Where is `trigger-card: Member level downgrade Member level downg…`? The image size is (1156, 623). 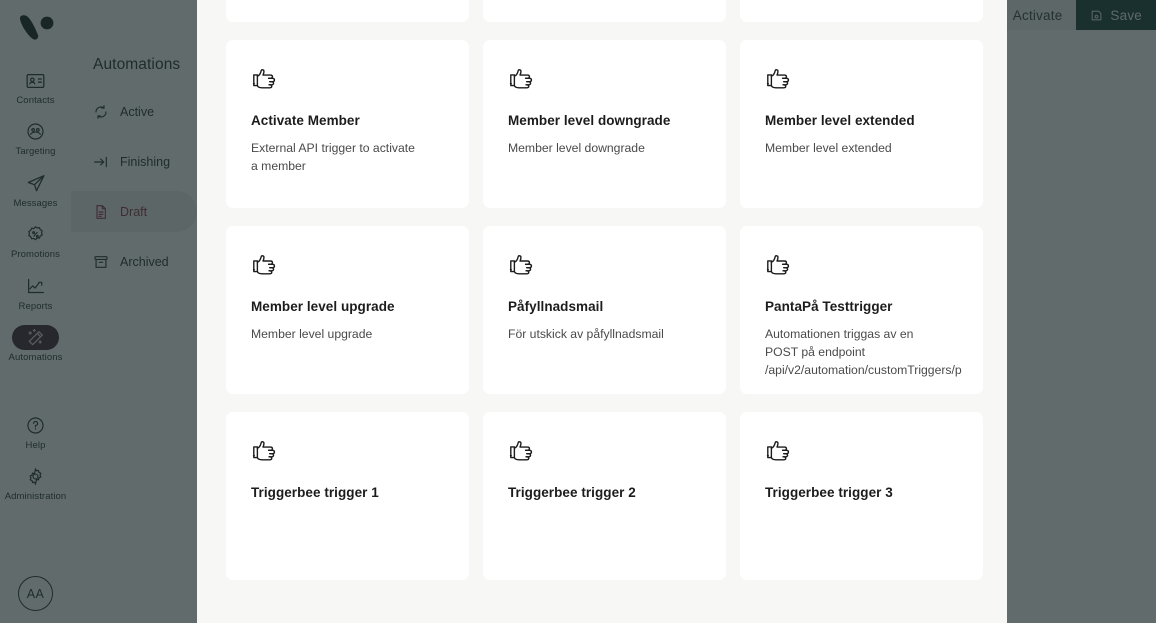 trigger-card: Member level downgrade Member level downg… is located at coordinates (604, 124).